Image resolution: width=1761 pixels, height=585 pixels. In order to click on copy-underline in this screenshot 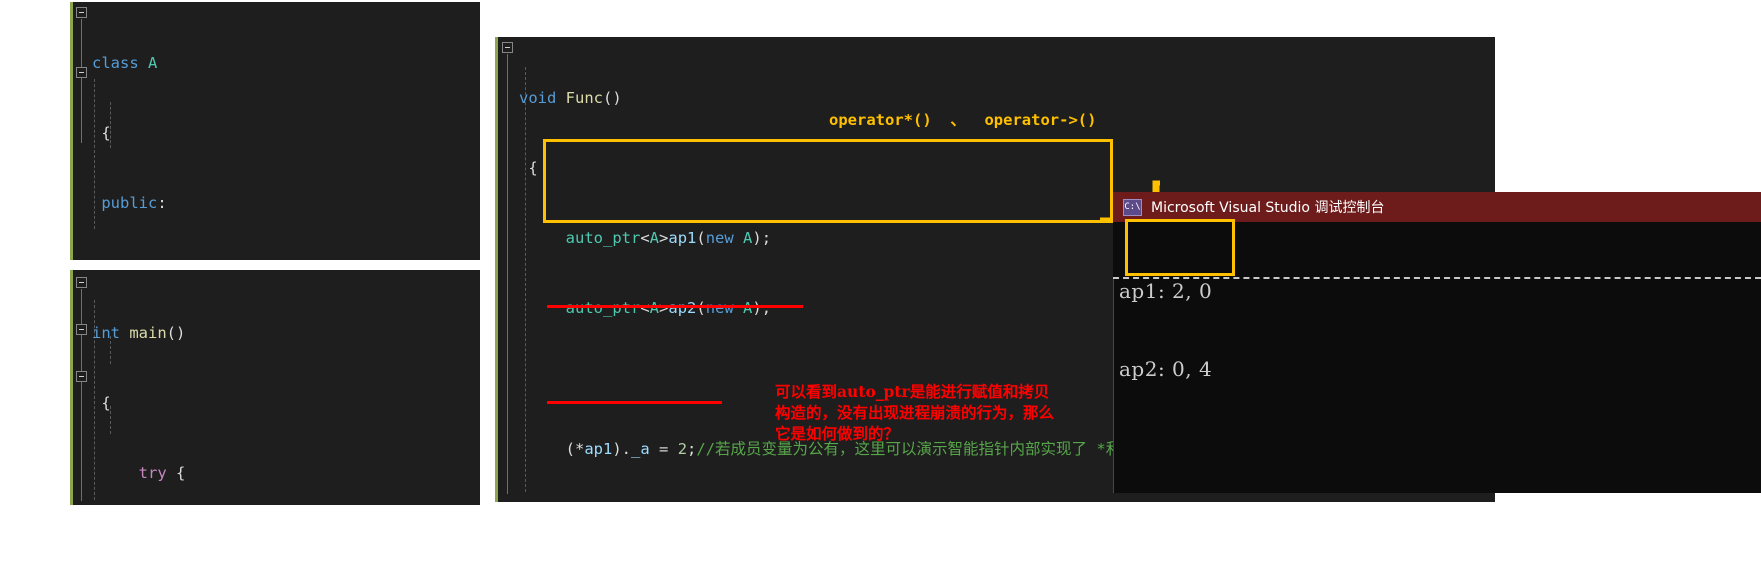, I will do `click(675, 306)`.